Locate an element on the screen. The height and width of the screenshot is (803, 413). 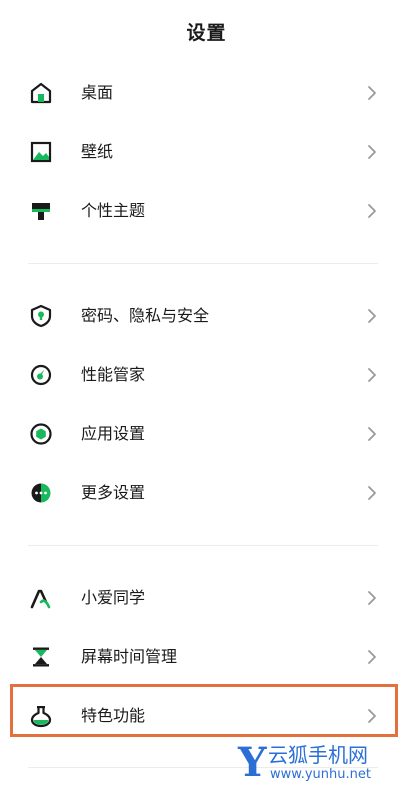
watermark-name: 云狐手机网 is located at coordinates (318, 755).